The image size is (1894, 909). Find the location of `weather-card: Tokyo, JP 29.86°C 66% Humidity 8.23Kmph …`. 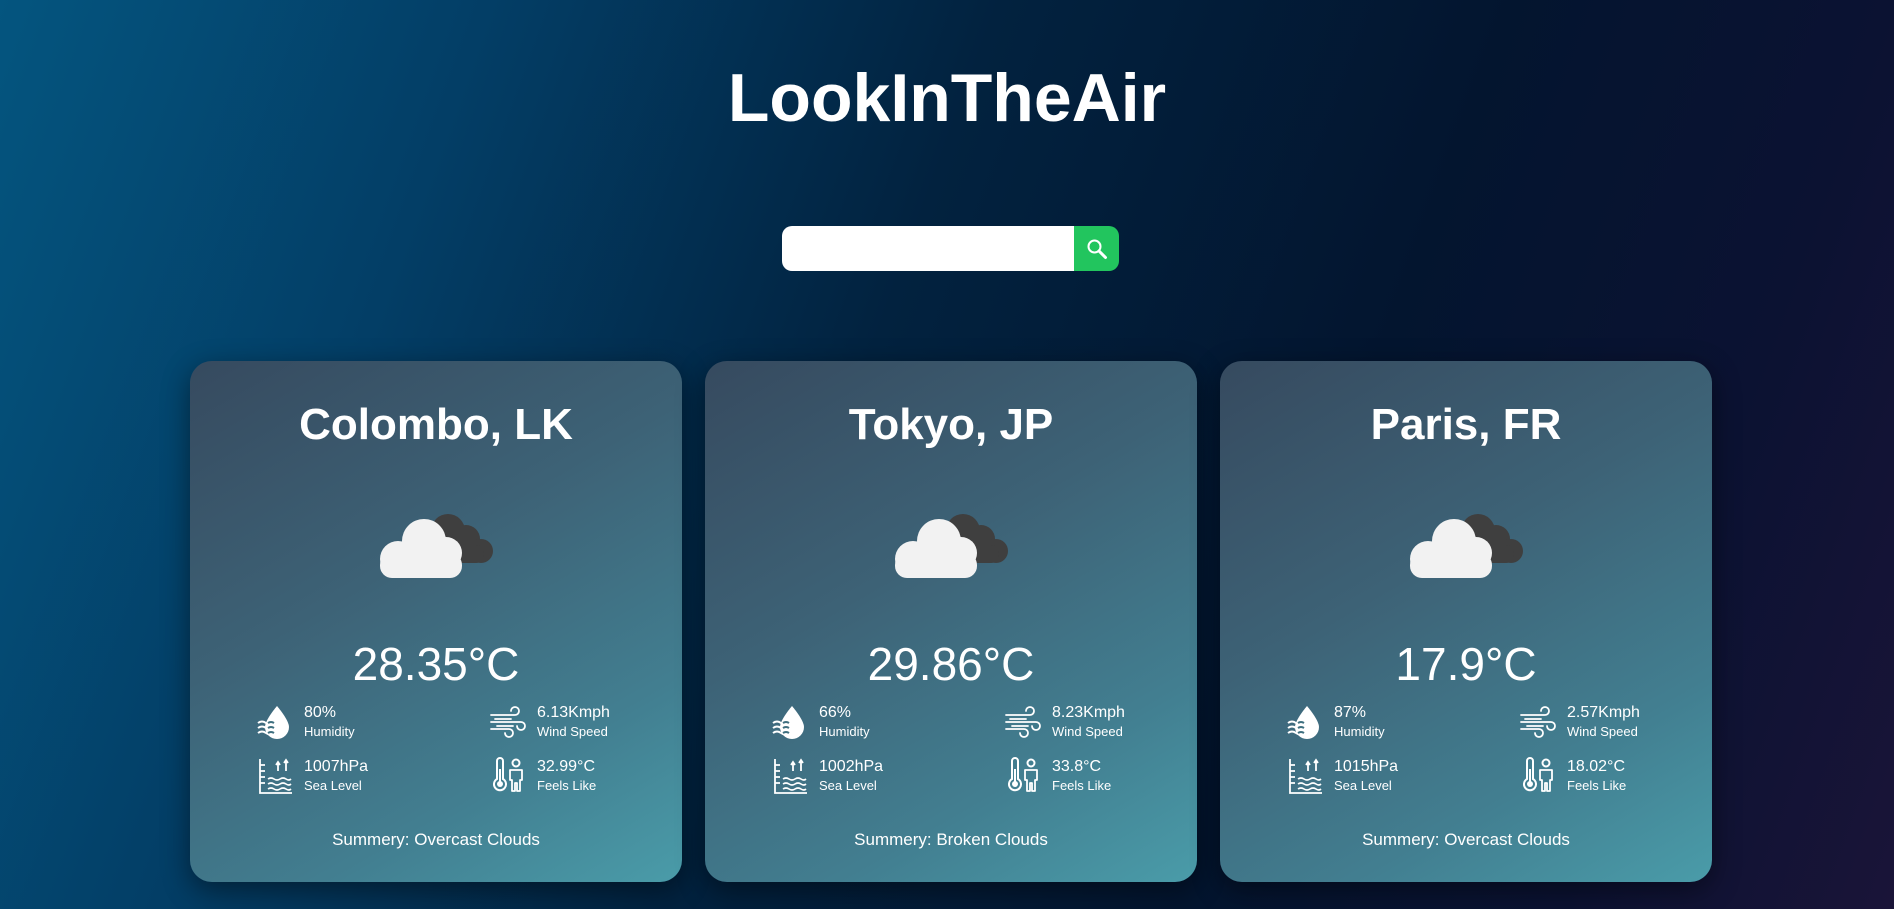

weather-card: Tokyo, JP 29.86°C 66% Humidity 8.23Kmph … is located at coordinates (951, 621).